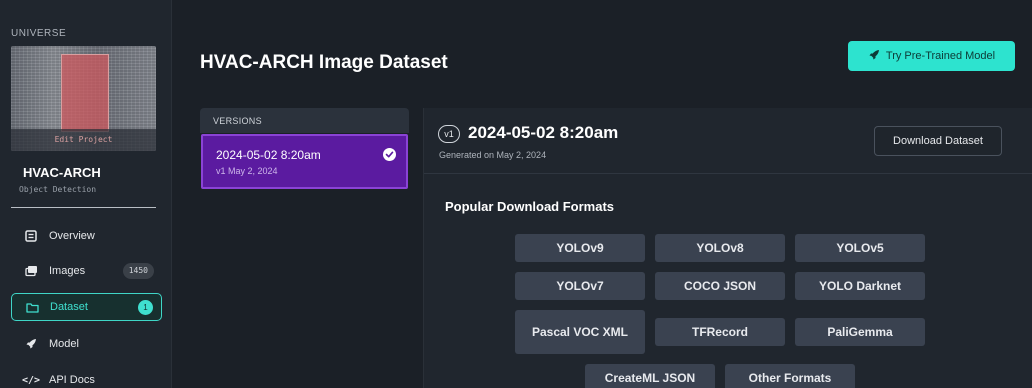 The width and height of the screenshot is (1032, 388). What do you see at coordinates (31, 271) in the screenshot?
I see `images-icon` at bounding box center [31, 271].